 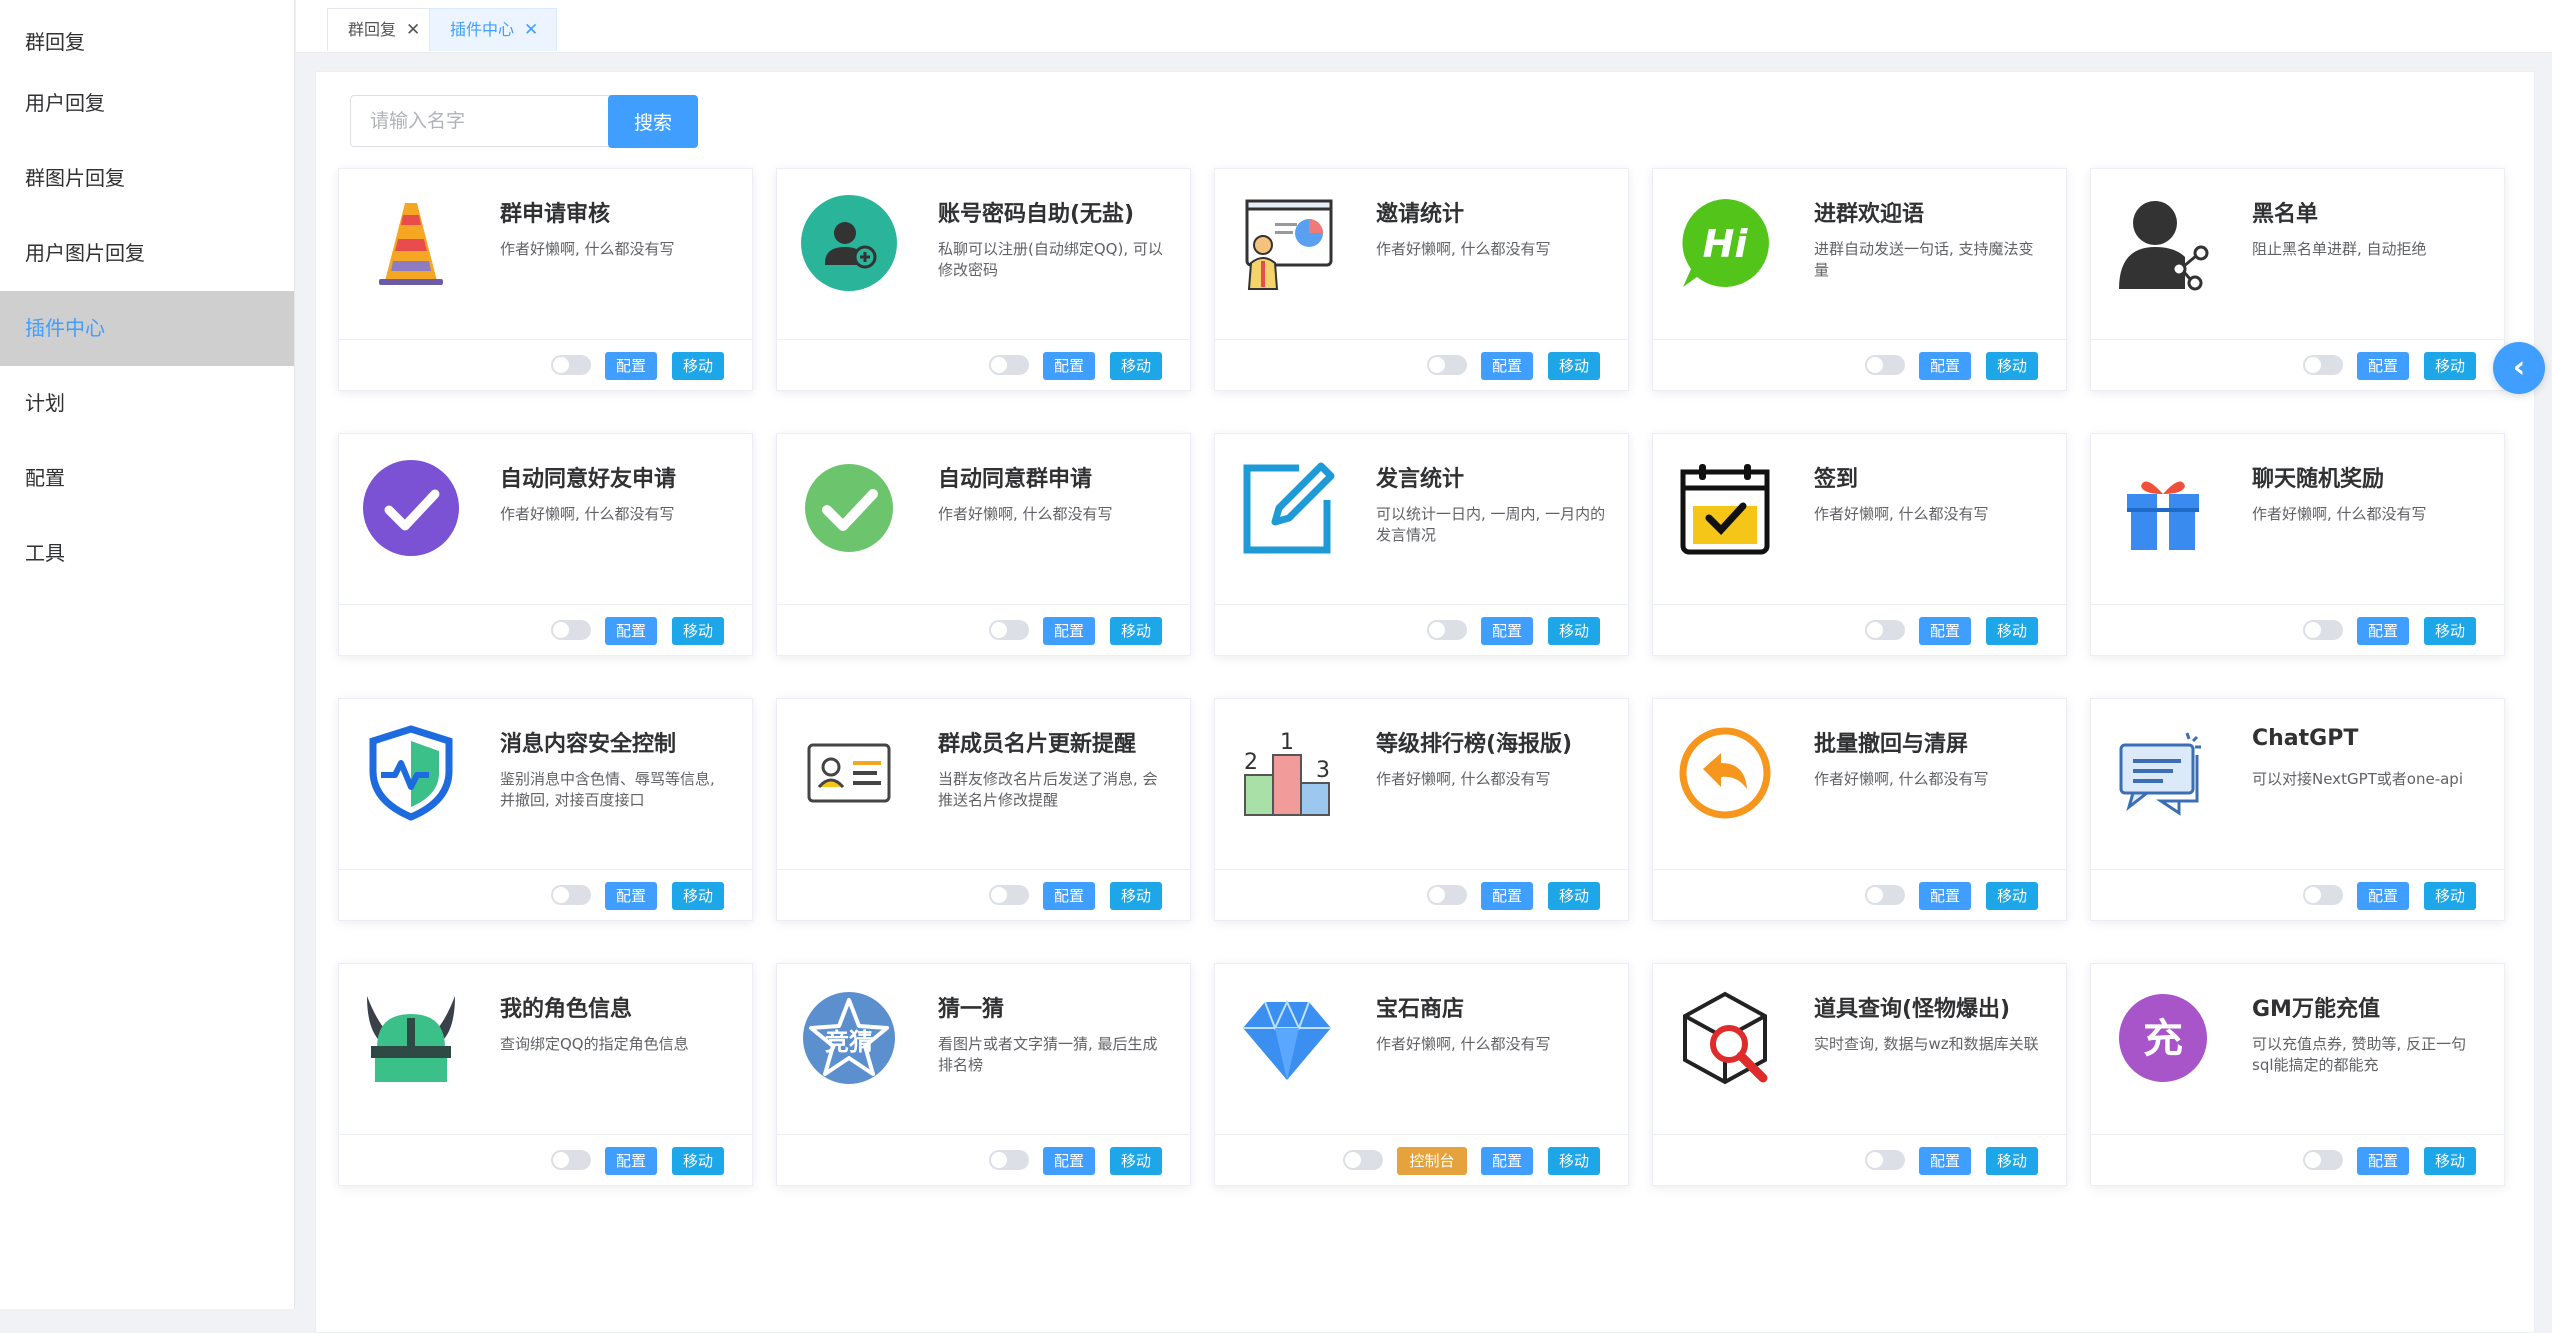 What do you see at coordinates (383, 29) in the screenshot?
I see `tab-group-reply: 群回复 ✕` at bounding box center [383, 29].